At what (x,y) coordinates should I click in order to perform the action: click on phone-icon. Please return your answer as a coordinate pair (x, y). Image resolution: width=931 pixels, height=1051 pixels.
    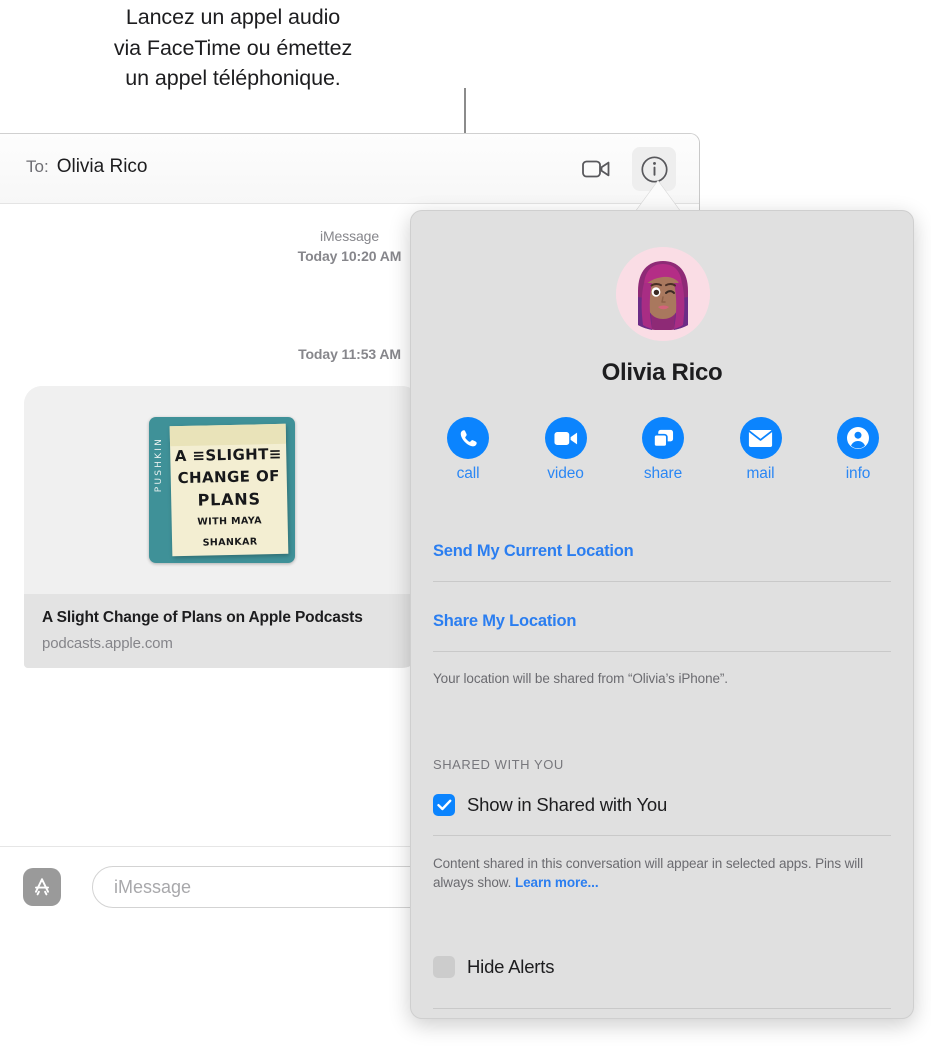
    Looking at the image, I should click on (468, 437).